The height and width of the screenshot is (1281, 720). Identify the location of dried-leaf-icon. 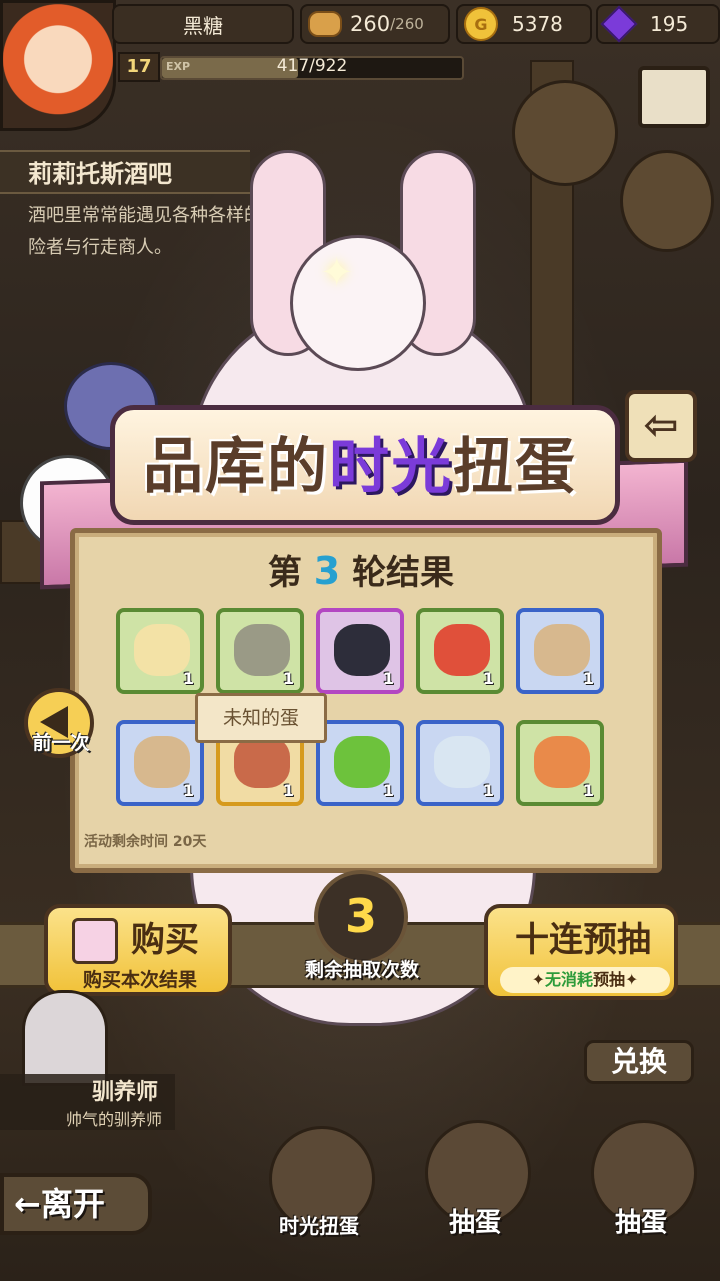
(262, 650).